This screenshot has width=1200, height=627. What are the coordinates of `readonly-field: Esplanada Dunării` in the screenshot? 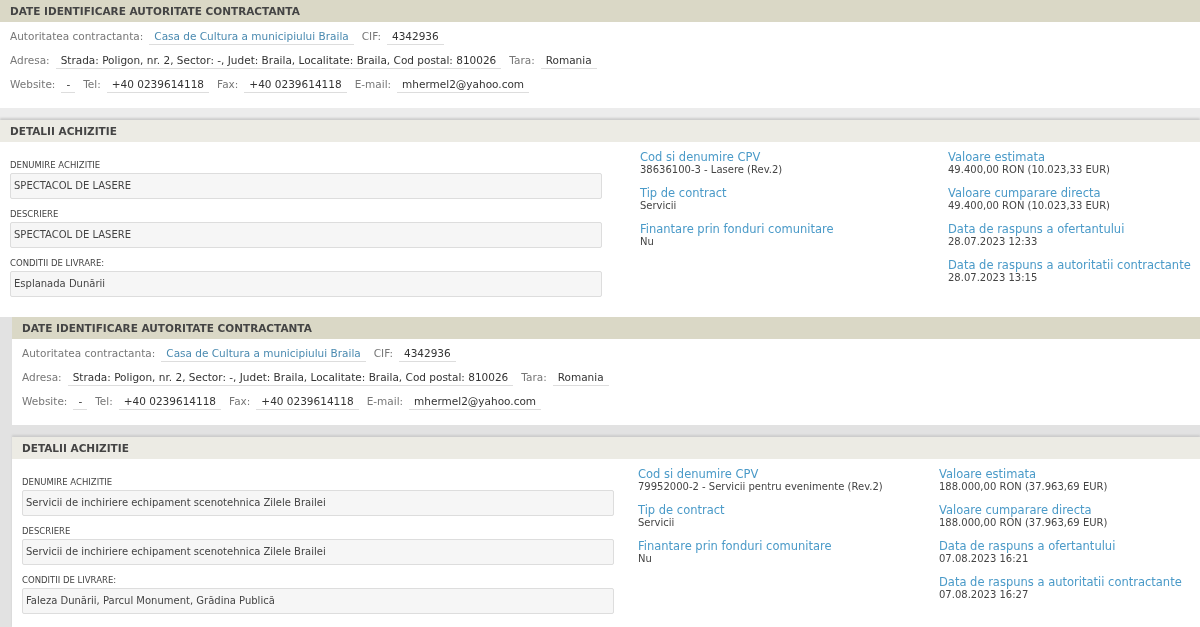 It's located at (306, 284).